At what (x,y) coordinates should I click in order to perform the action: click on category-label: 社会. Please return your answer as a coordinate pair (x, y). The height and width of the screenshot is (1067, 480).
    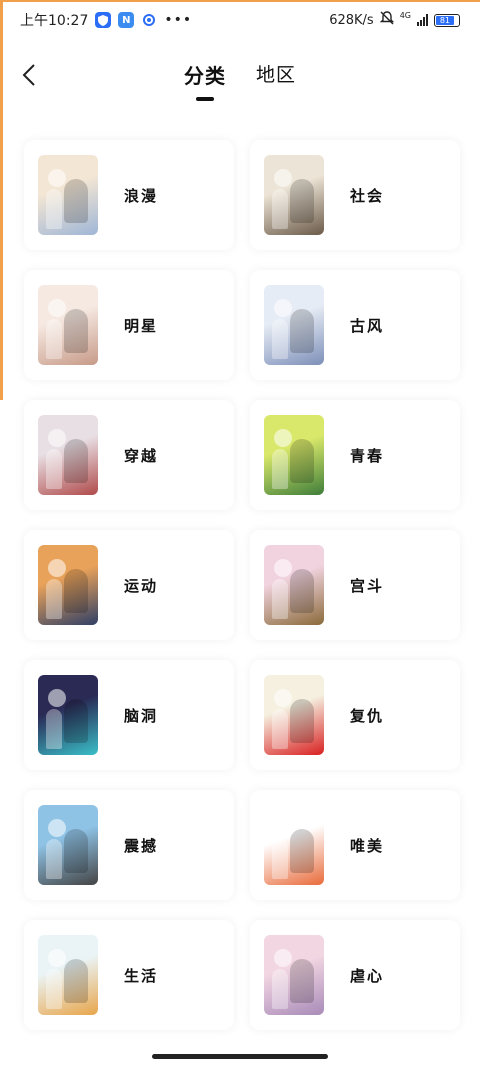
    Looking at the image, I should click on (367, 195).